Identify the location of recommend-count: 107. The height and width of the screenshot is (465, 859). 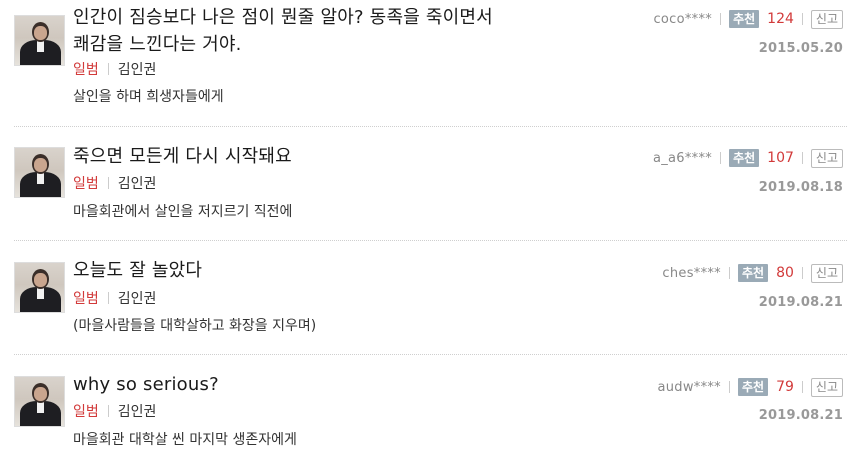
(780, 158).